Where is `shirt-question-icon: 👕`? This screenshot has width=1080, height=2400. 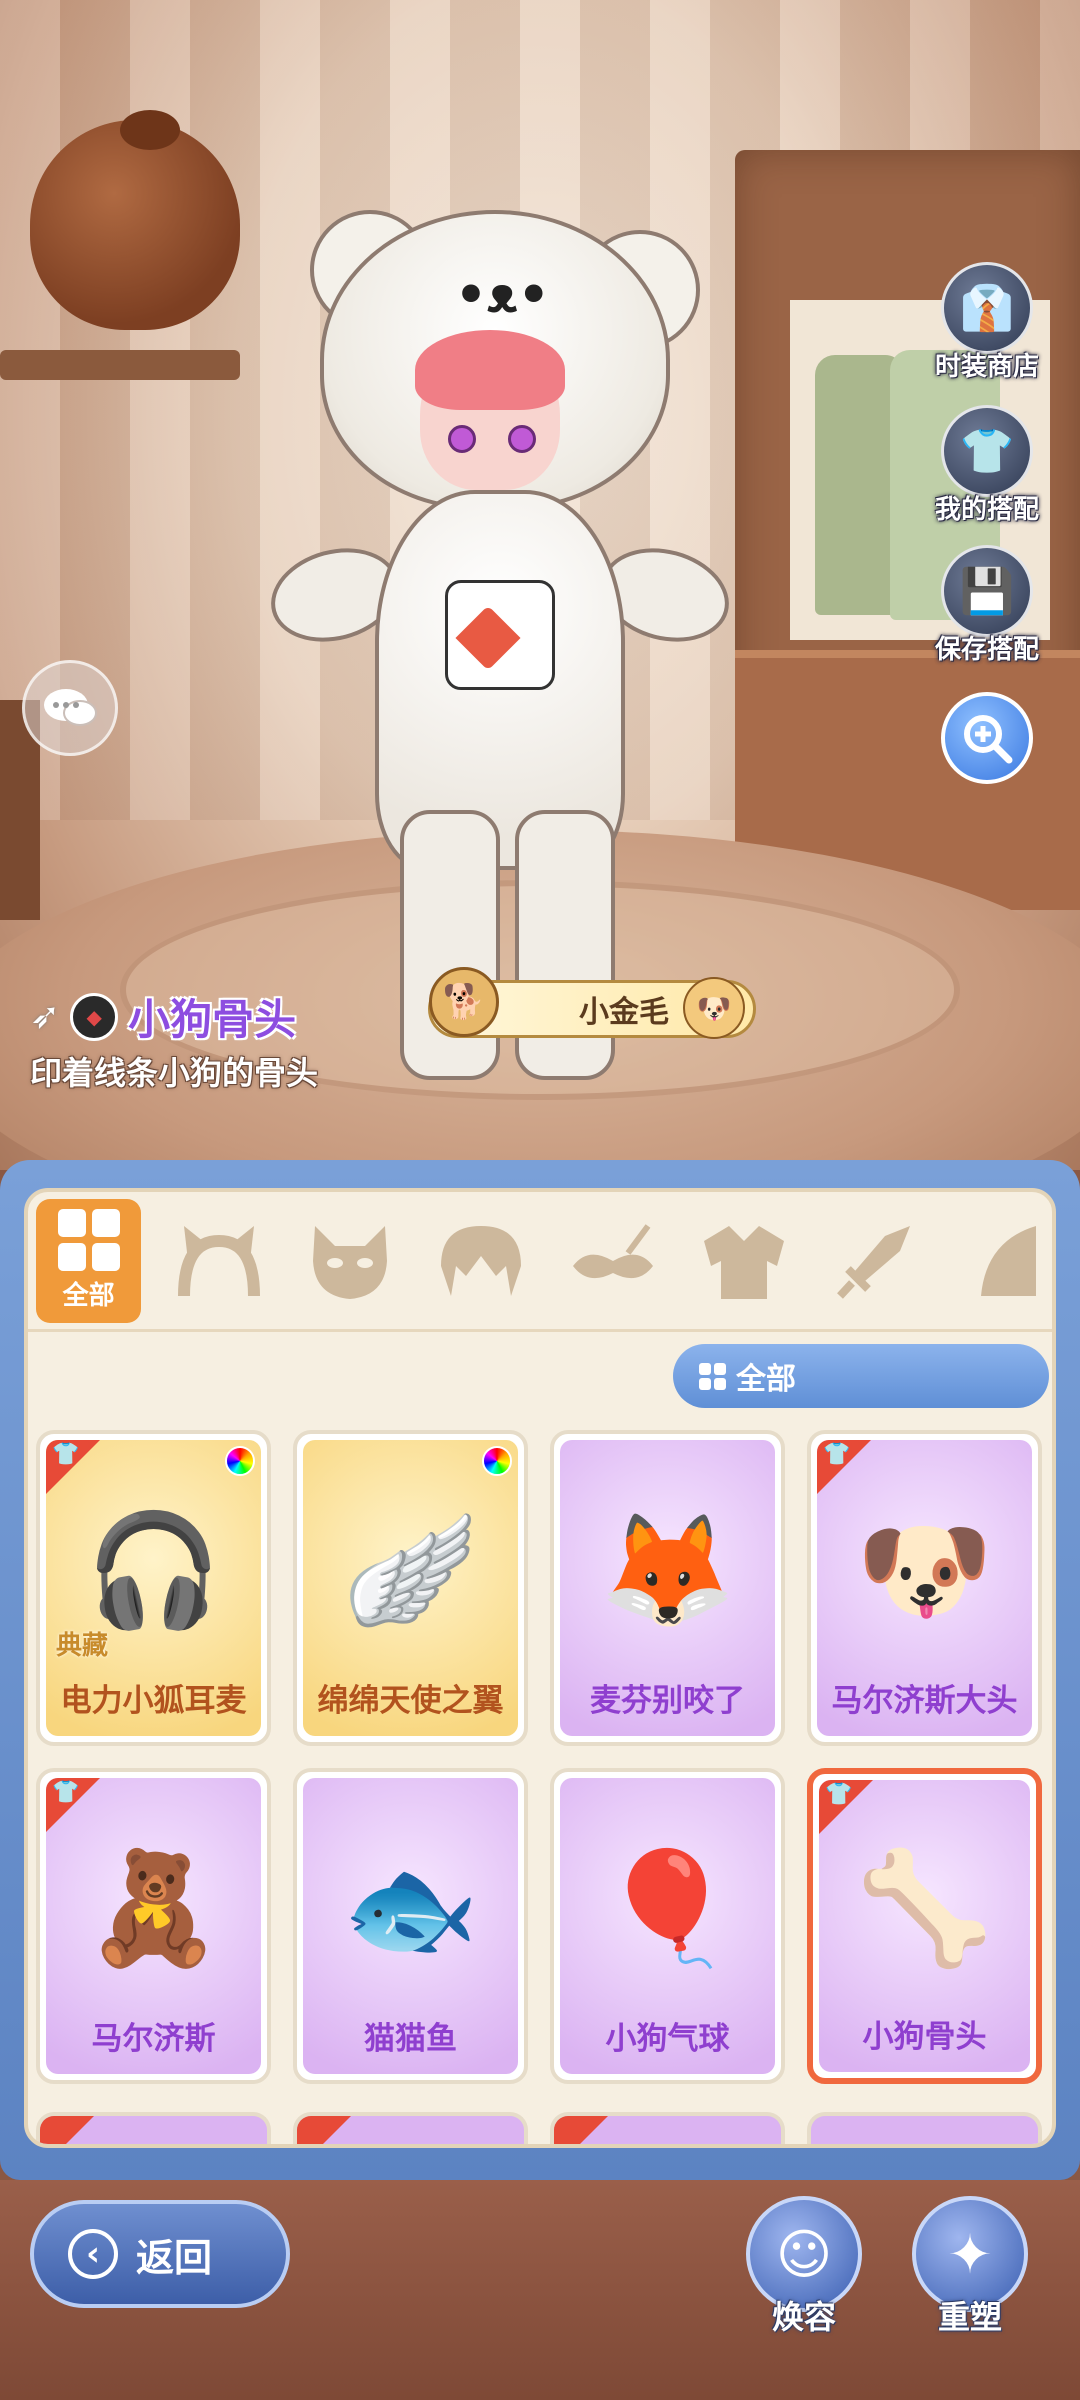 shirt-question-icon: 👕 is located at coordinates (987, 451).